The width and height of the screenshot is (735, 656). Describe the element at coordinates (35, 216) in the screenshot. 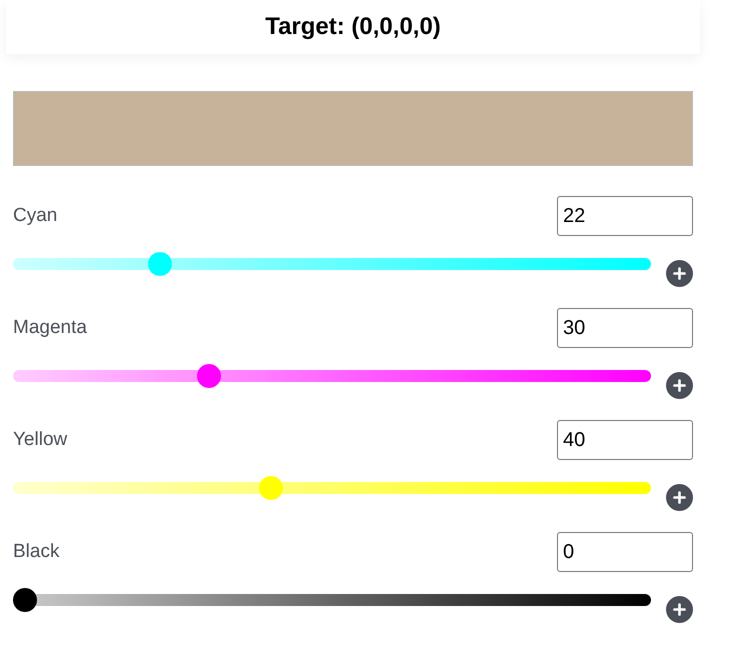

I see `channel-label: Cyan` at that location.